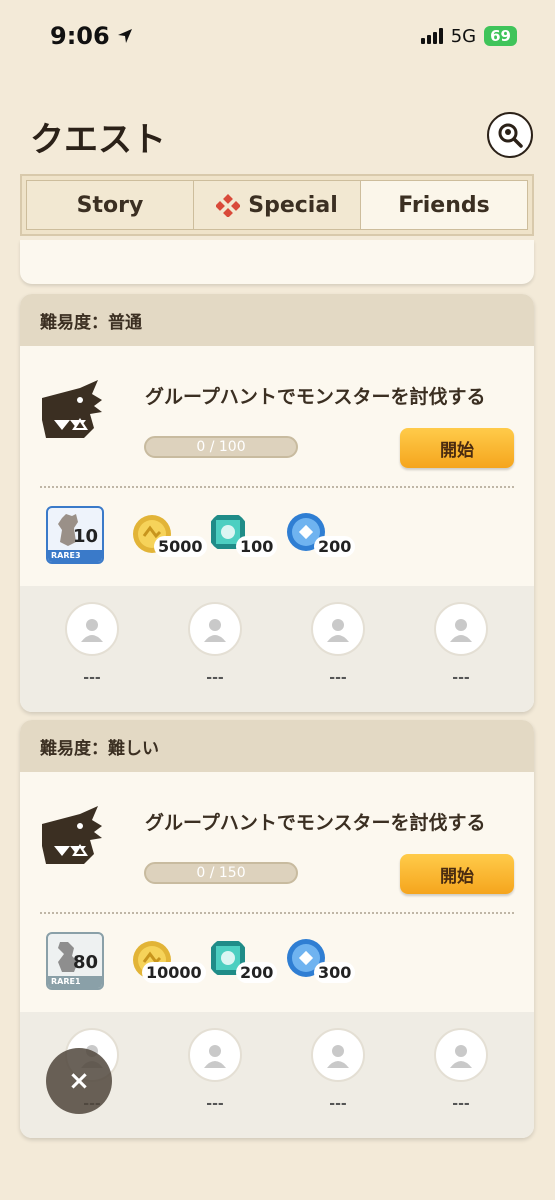 Image resolution: width=555 pixels, height=1200 pixels. I want to click on reward-crystal: 300, so click(326, 962).